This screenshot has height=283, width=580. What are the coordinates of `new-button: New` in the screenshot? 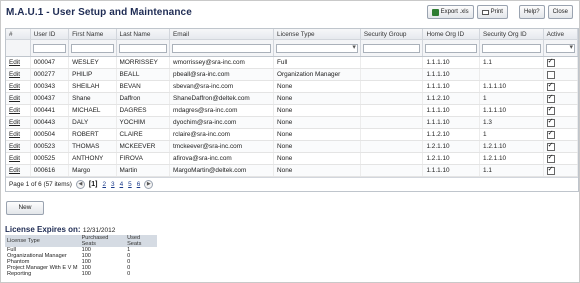 It's located at (25, 208).